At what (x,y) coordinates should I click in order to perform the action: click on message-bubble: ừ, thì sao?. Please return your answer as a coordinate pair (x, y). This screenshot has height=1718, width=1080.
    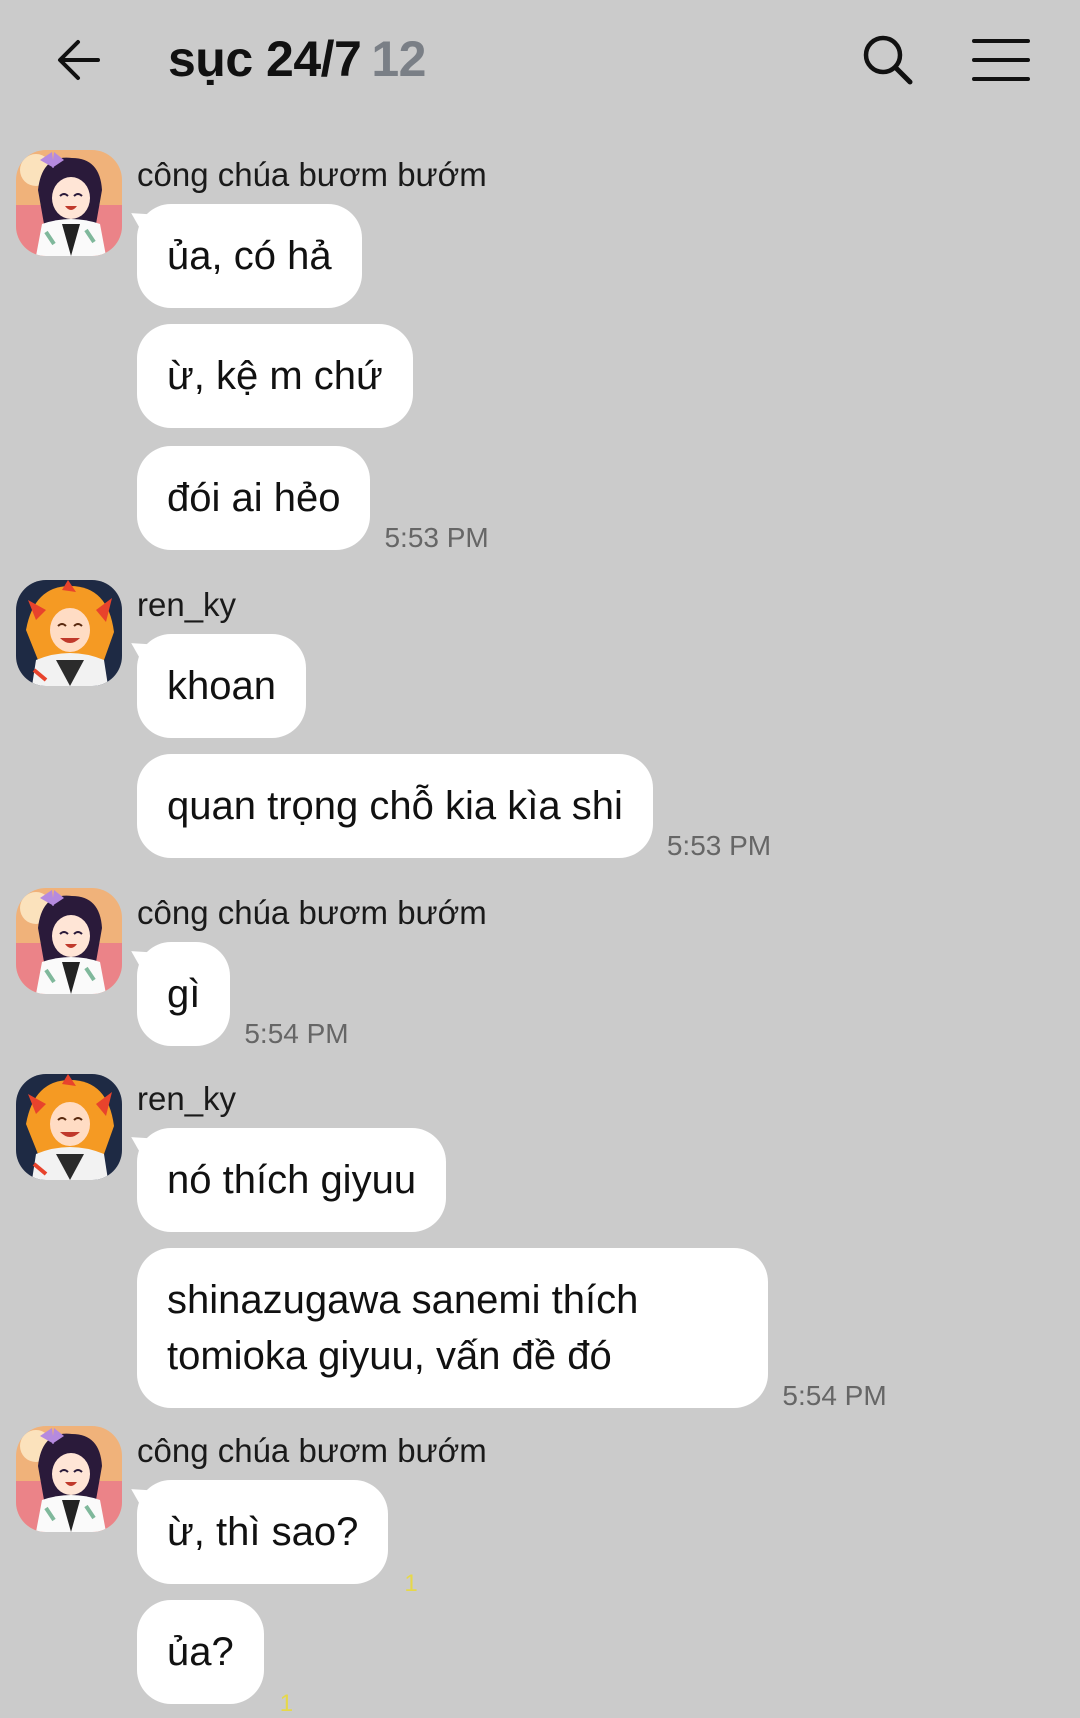
    Looking at the image, I should click on (263, 1532).